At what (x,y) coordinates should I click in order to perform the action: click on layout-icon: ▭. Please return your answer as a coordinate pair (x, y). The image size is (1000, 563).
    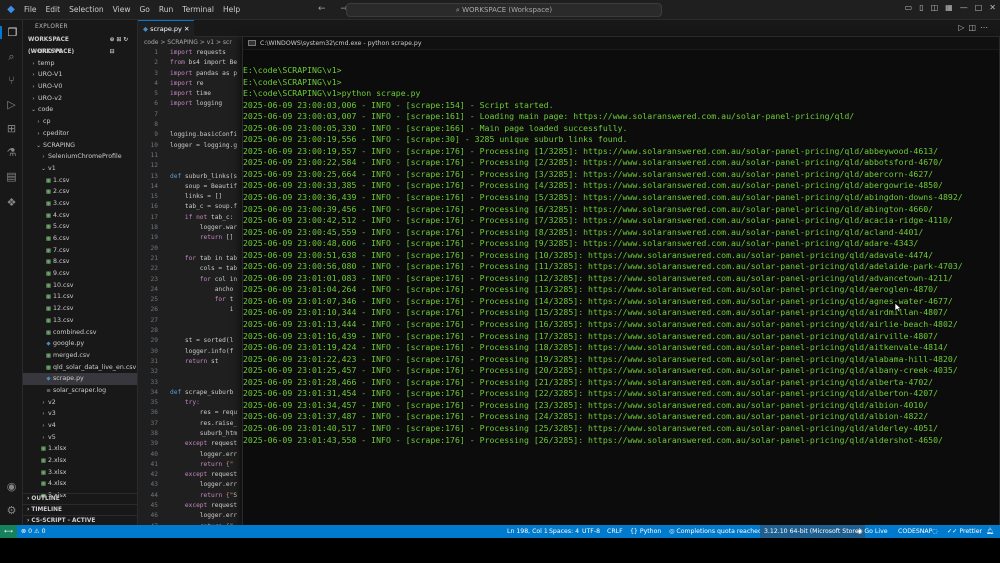
    Looking at the image, I should click on (909, 7).